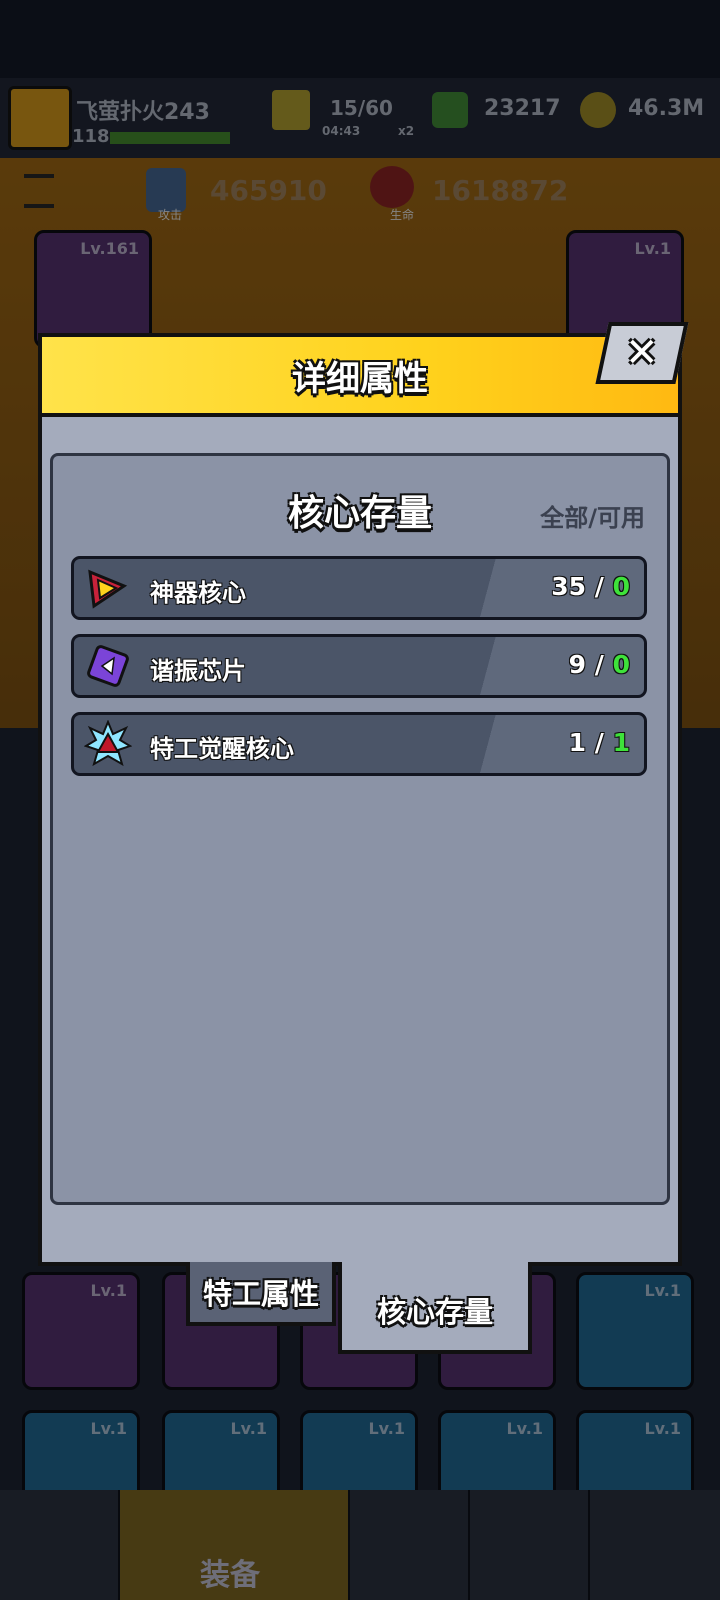 This screenshot has height=1600, width=720. Describe the element at coordinates (222, 749) in the screenshot. I see `core-name: 特工觉醒核心` at that location.